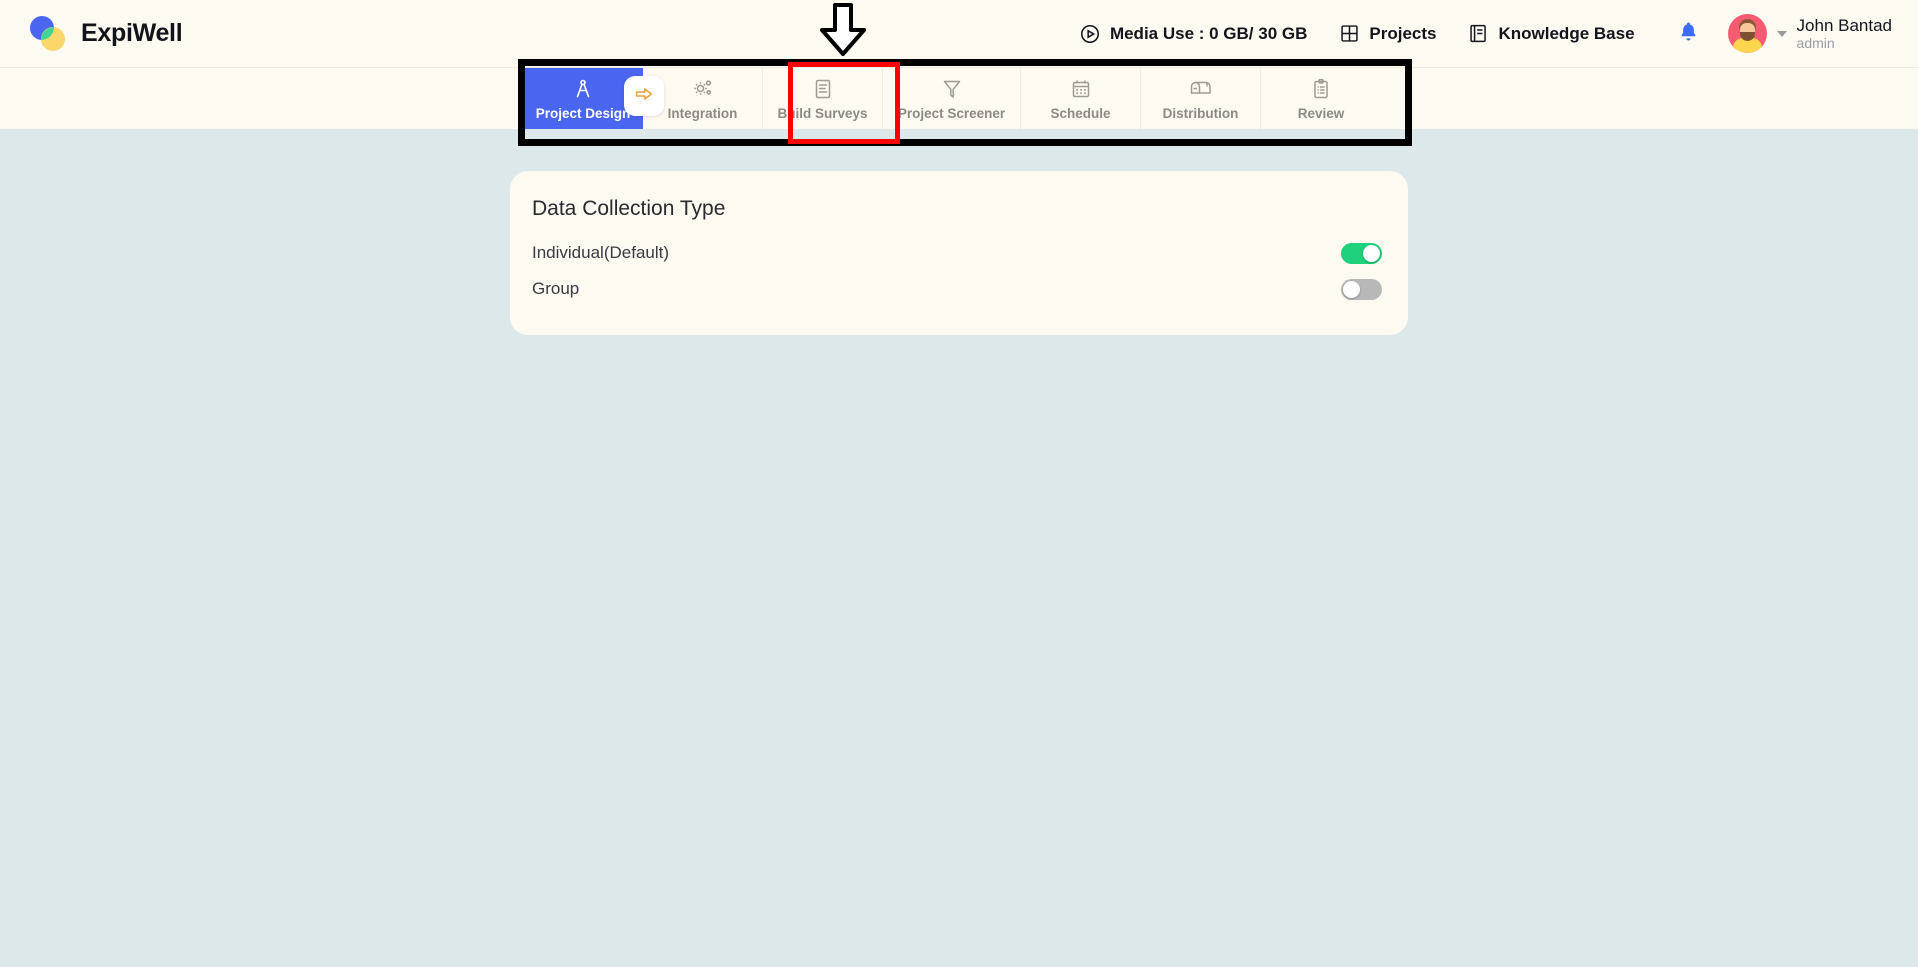 The height and width of the screenshot is (967, 1918). What do you see at coordinates (601, 252) in the screenshot?
I see `option-label: Individual(Default)` at bounding box center [601, 252].